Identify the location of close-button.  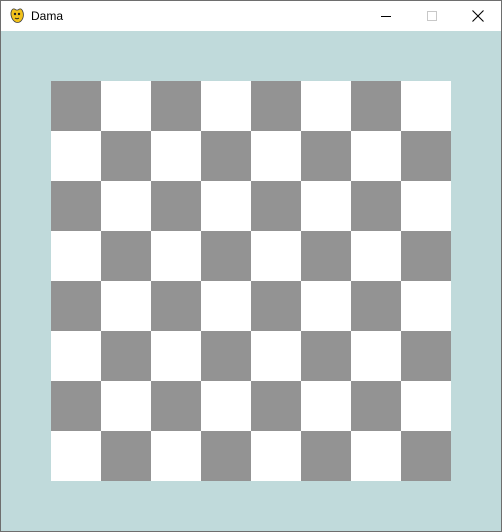
(478, 16).